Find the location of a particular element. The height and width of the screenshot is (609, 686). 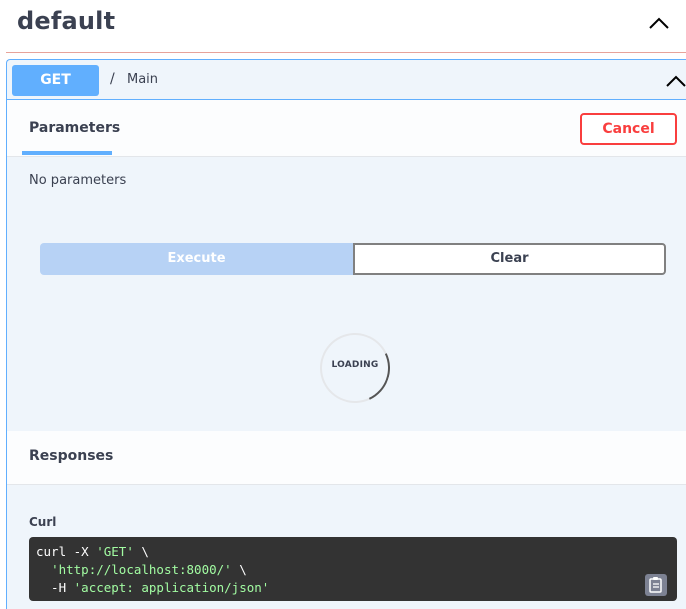

clear-button: Clear is located at coordinates (509, 259).